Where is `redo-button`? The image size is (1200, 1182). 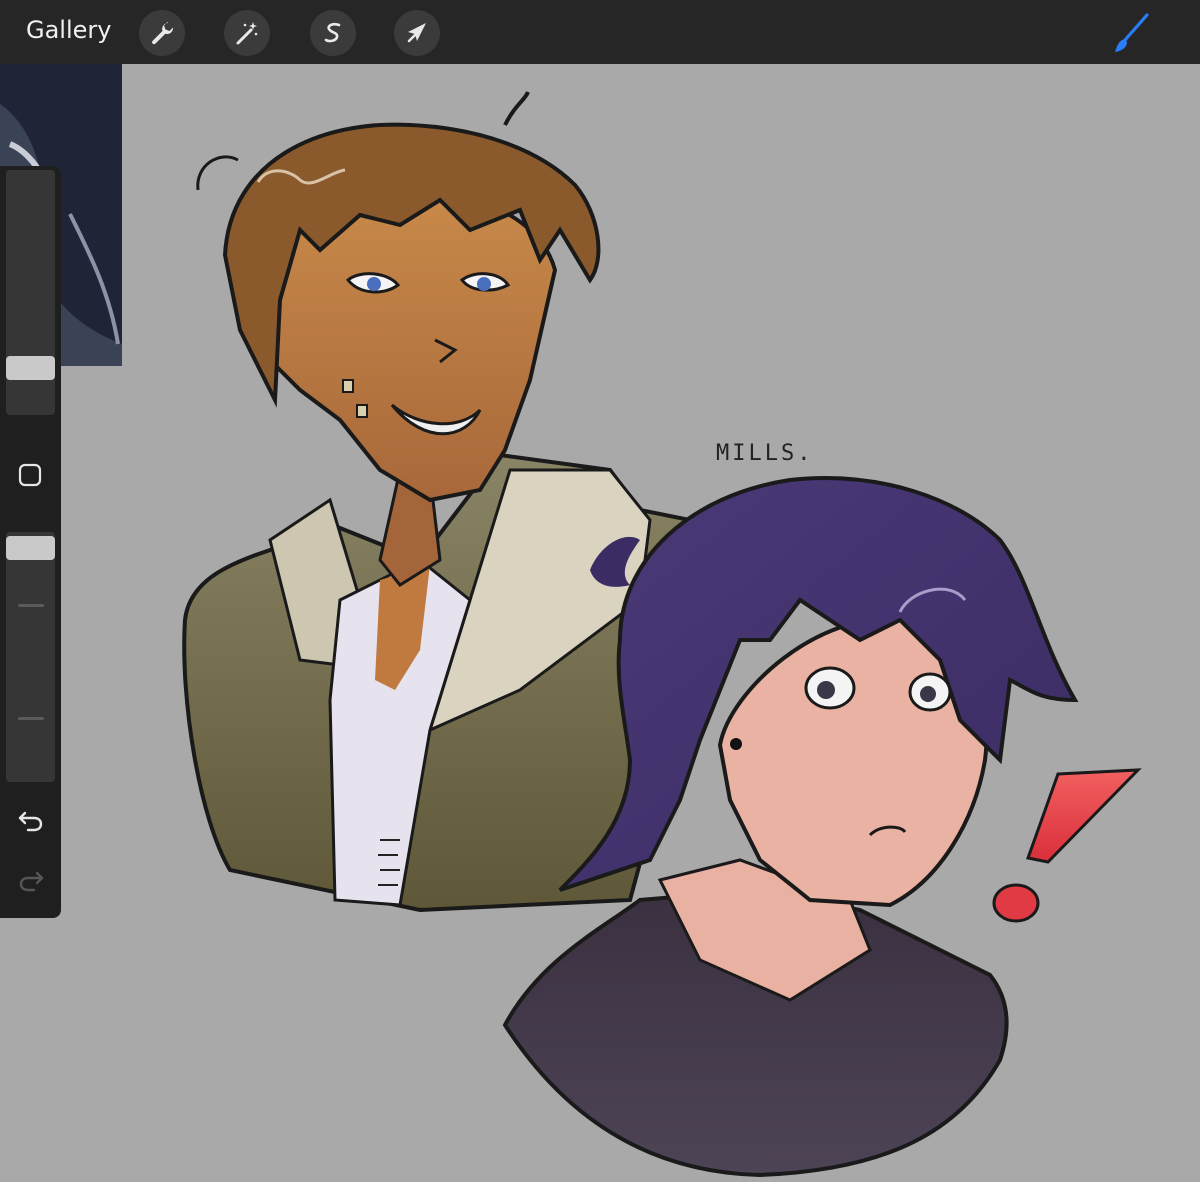
redo-button is located at coordinates (31, 880).